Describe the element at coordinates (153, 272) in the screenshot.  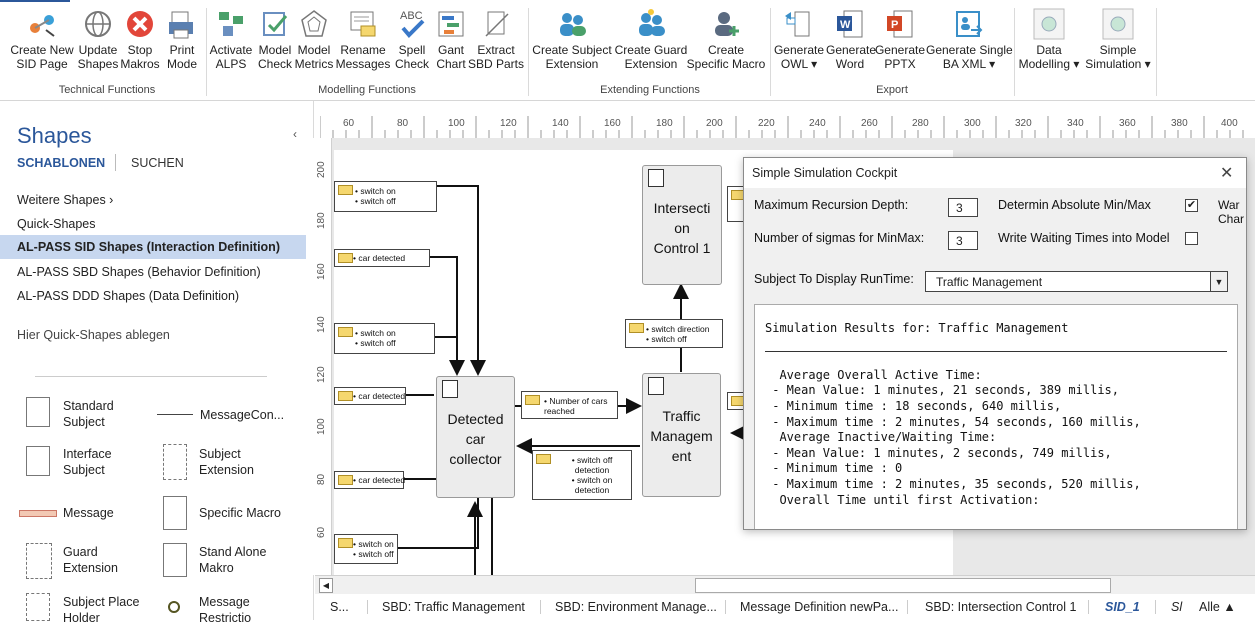
I see `stencil-sbd-shapes: AL-PASS SBD Shapes (Behavior Definition)` at that location.